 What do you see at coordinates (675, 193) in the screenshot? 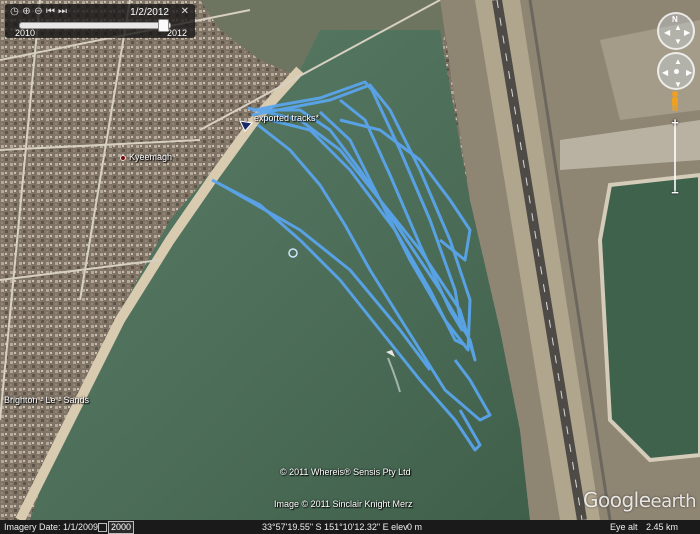
I see `zoom-out-button: −` at bounding box center [675, 193].